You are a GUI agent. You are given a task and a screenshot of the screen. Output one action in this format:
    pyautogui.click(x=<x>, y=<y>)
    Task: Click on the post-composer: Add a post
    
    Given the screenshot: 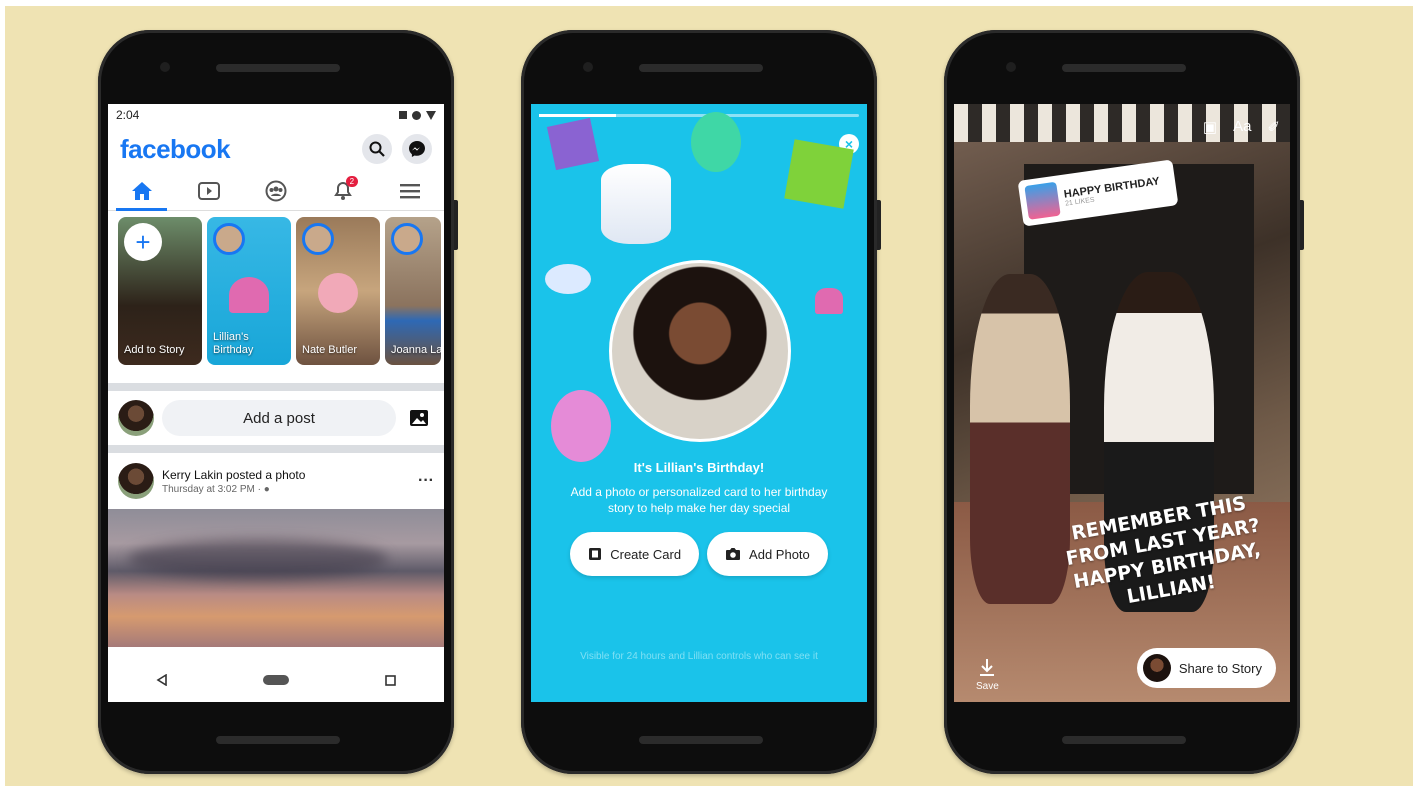 What is the action you would take?
    pyautogui.click(x=276, y=418)
    